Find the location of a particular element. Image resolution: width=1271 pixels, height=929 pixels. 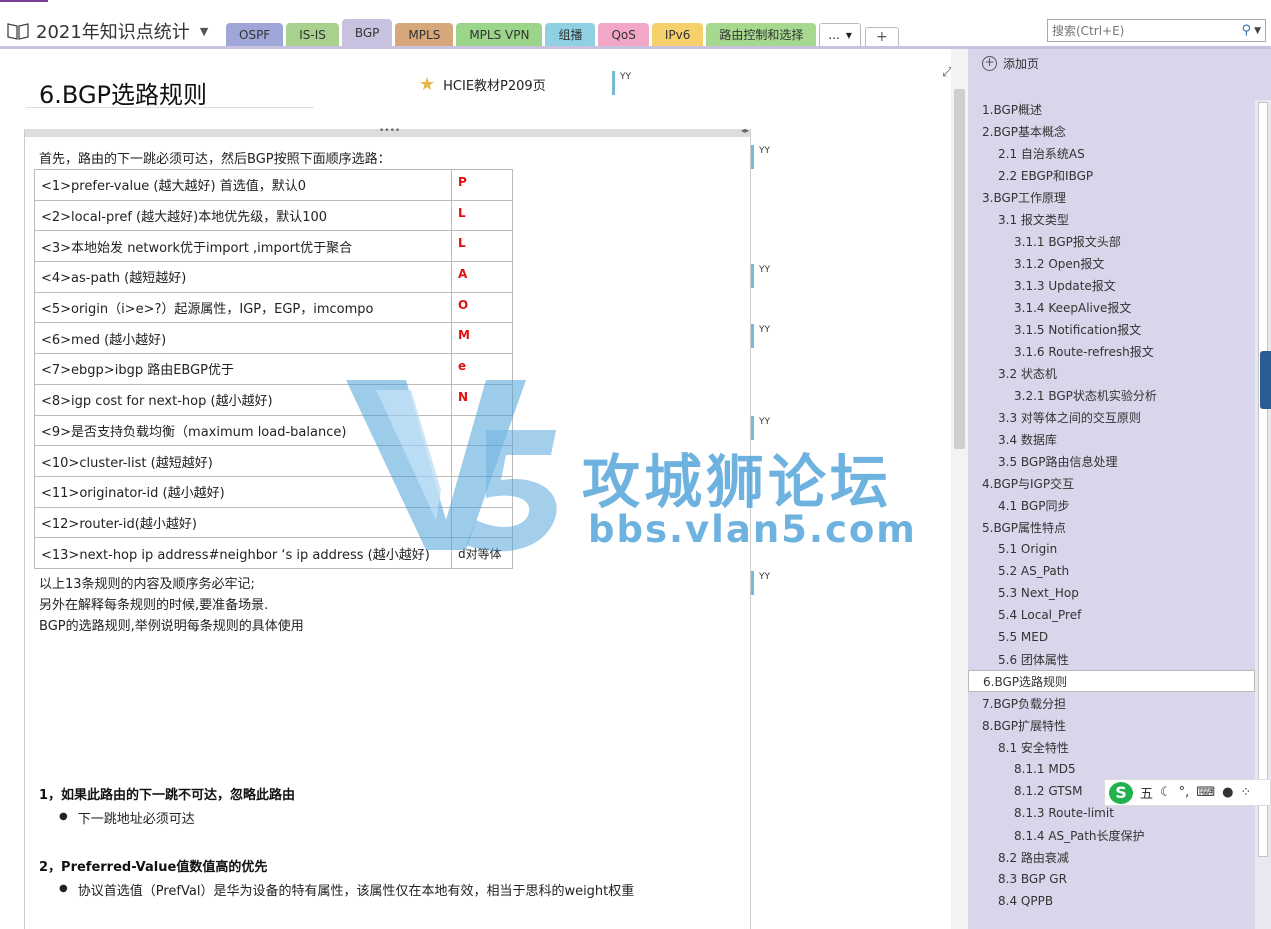

bullet-item: ● 下一跳地址必须可达 is located at coordinates (127, 817).